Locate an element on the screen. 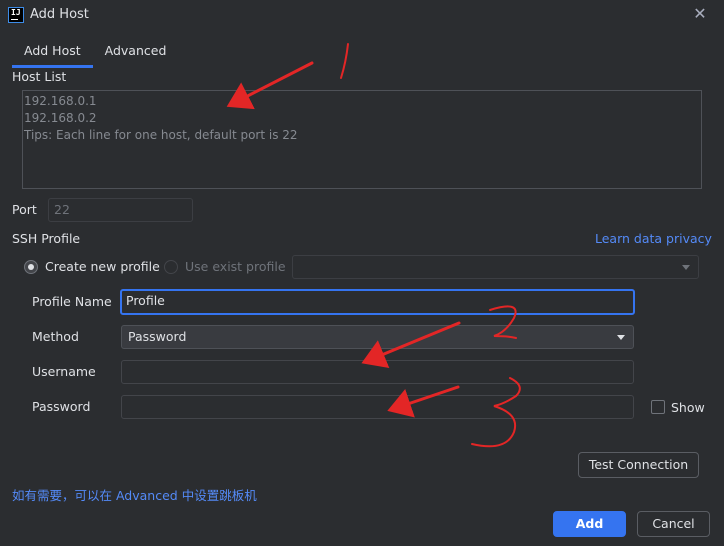 This screenshot has width=724, height=546. cancel-button: Cancel is located at coordinates (673, 524).